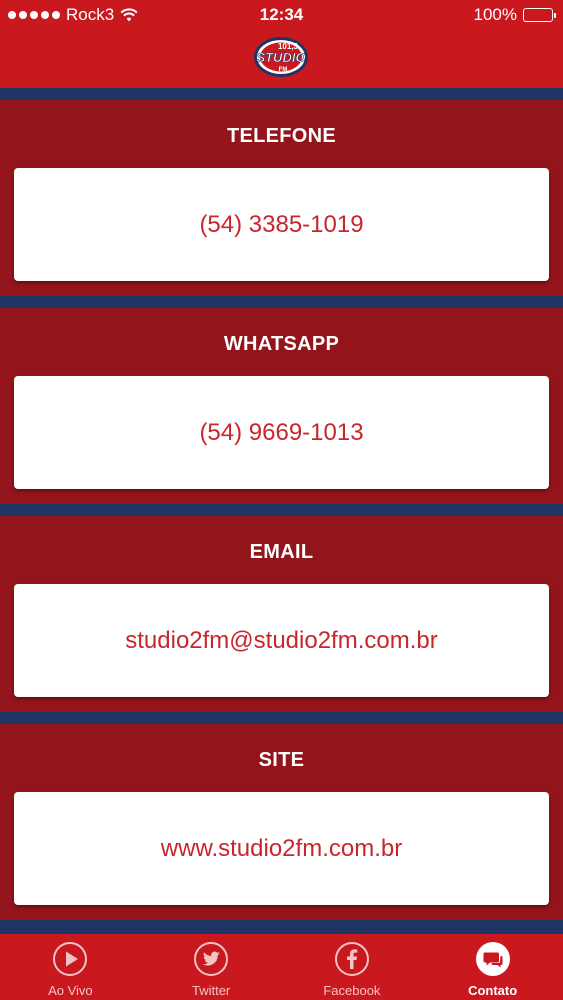  I want to click on tab-ao-vivo: Ao Vivo, so click(70, 967).